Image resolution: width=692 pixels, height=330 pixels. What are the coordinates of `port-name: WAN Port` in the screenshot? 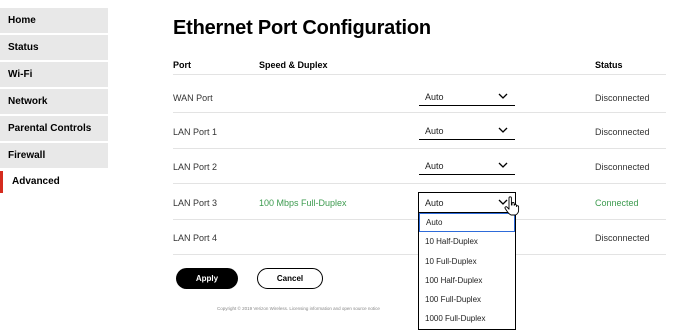 It's located at (193, 98).